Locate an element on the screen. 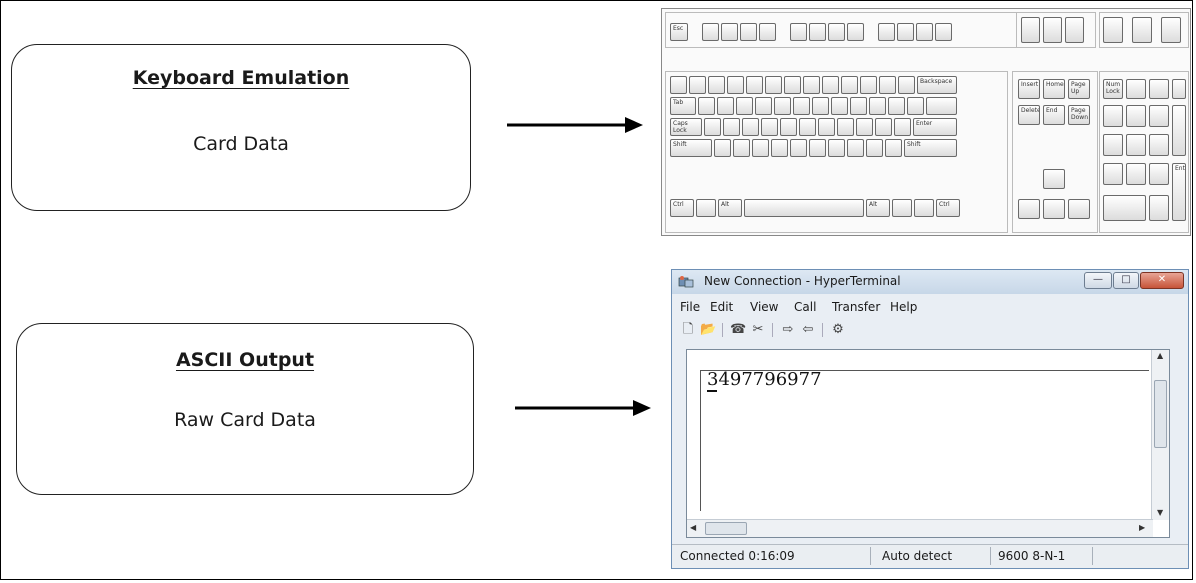 Image resolution: width=1196 pixels, height=583 pixels. send-icon: ⇨ is located at coordinates (788, 330).